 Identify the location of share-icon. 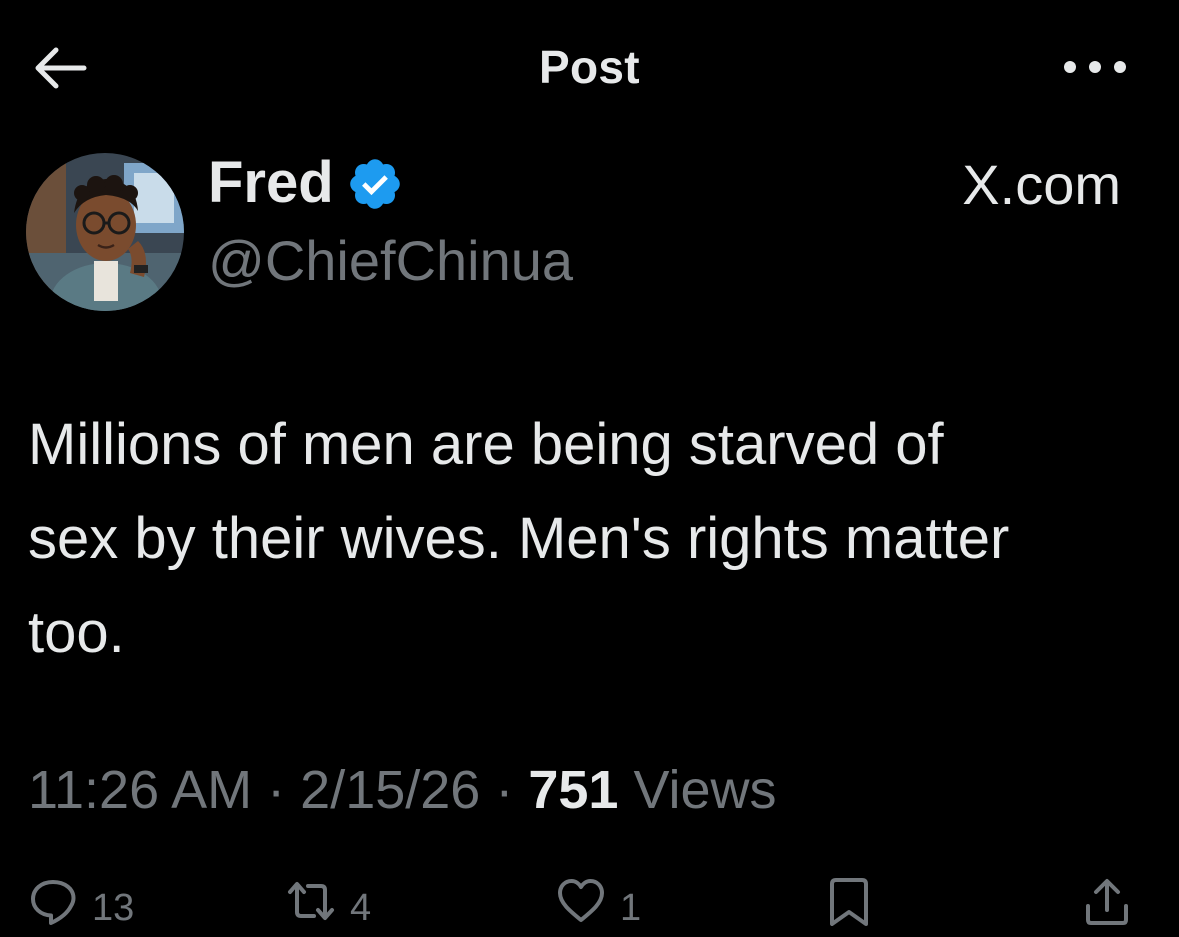
(1107, 902).